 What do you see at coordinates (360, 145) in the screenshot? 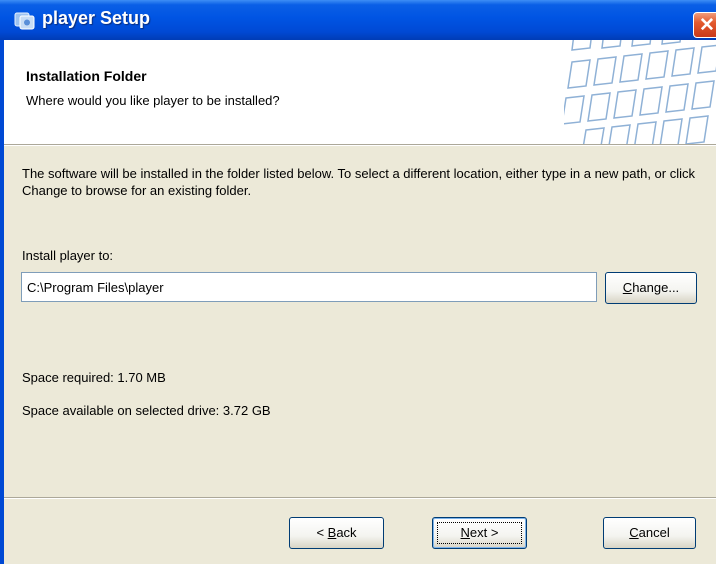
I see `header-separator` at bounding box center [360, 145].